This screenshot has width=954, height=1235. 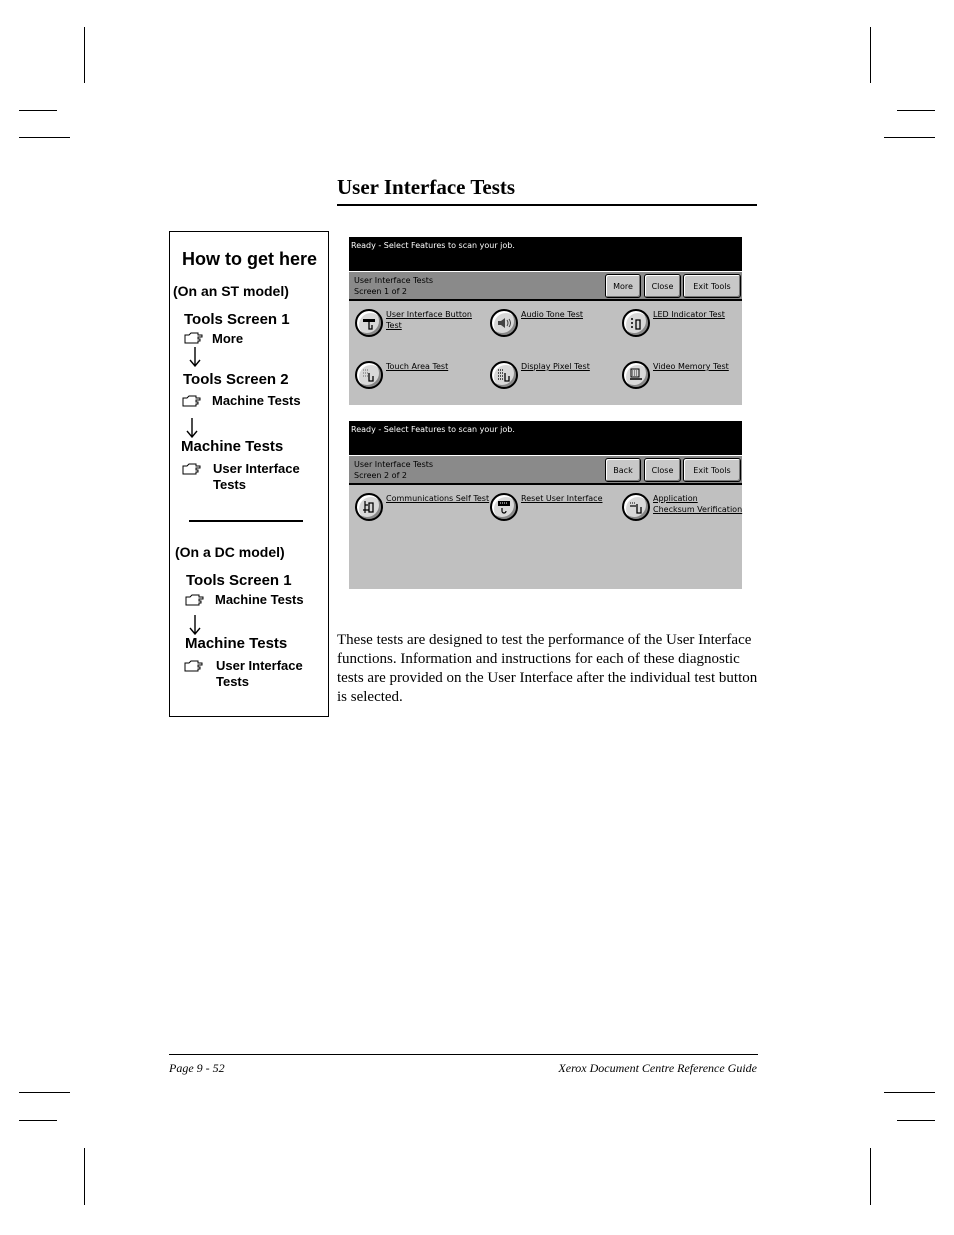 I want to click on dc-step-1-action: Machine Tests, so click(x=259, y=599).